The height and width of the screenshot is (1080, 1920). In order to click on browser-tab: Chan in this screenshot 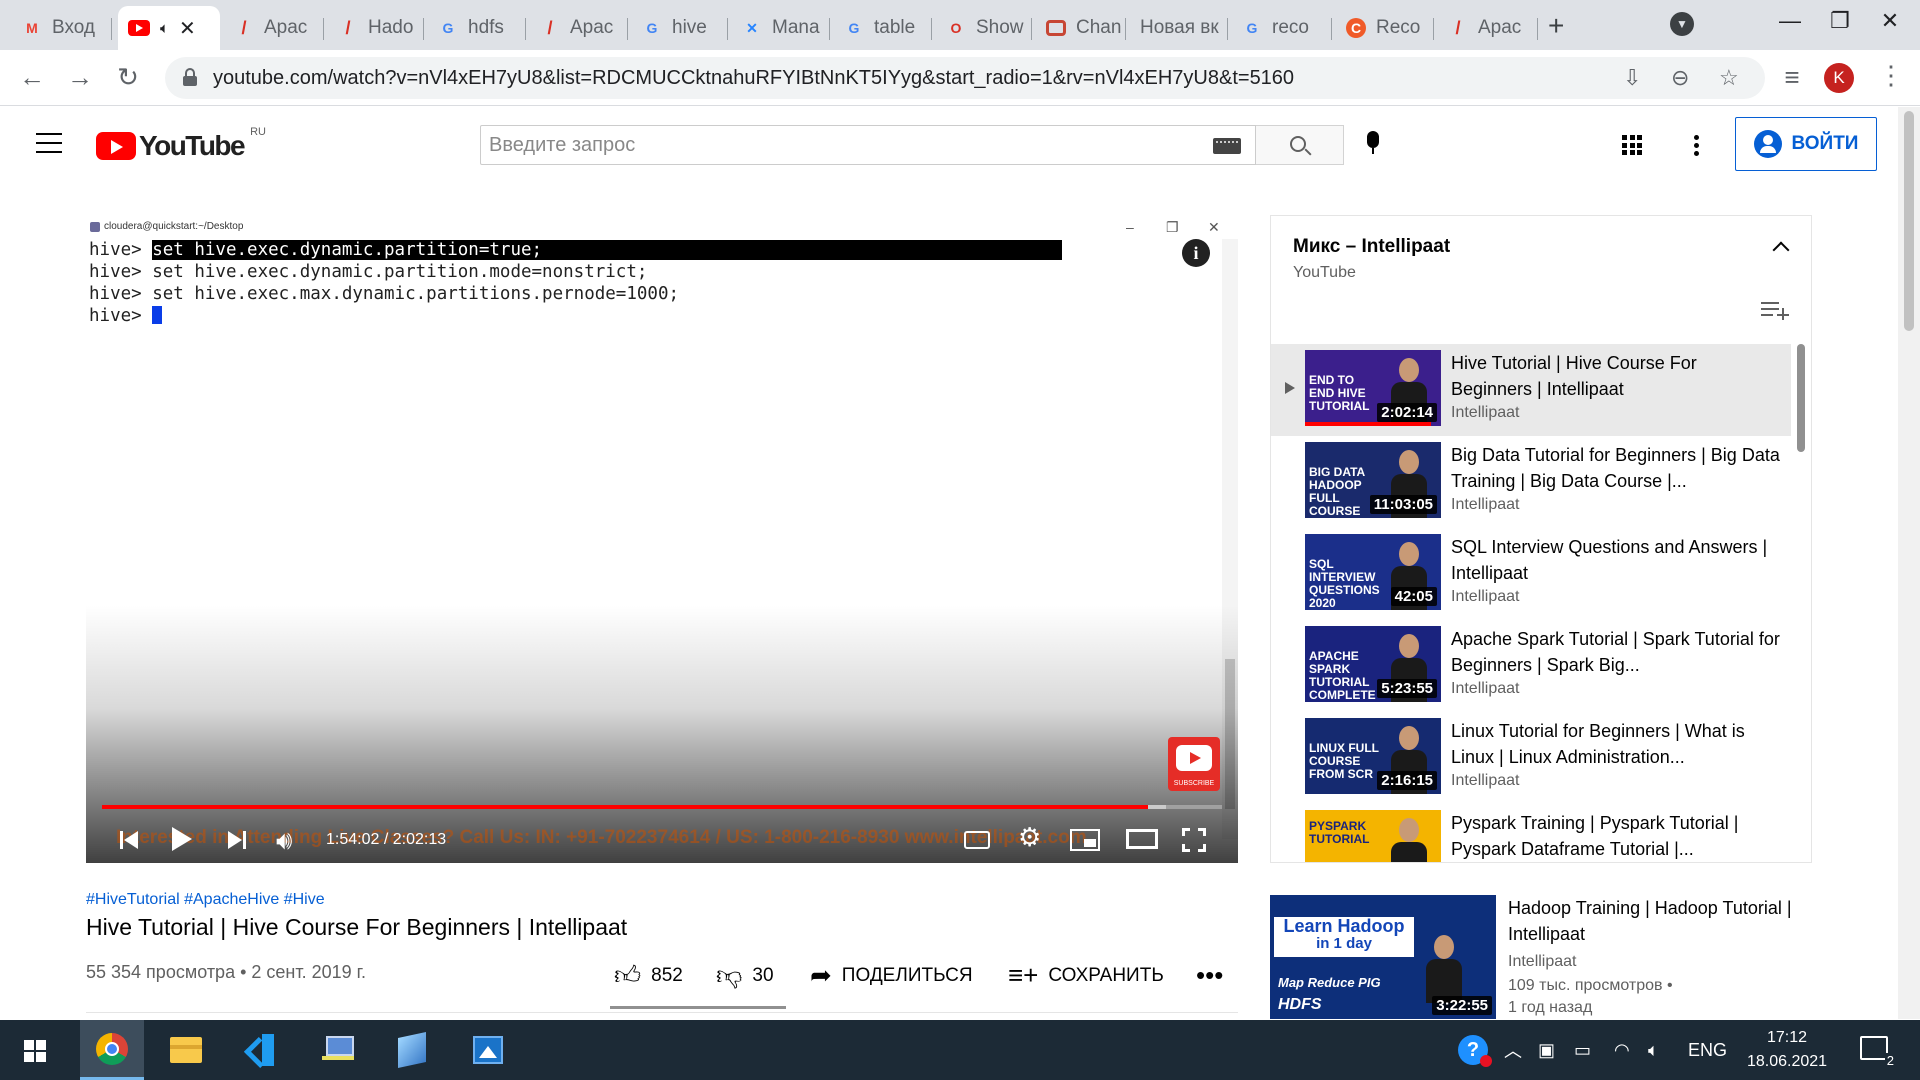, I will do `click(1081, 28)`.